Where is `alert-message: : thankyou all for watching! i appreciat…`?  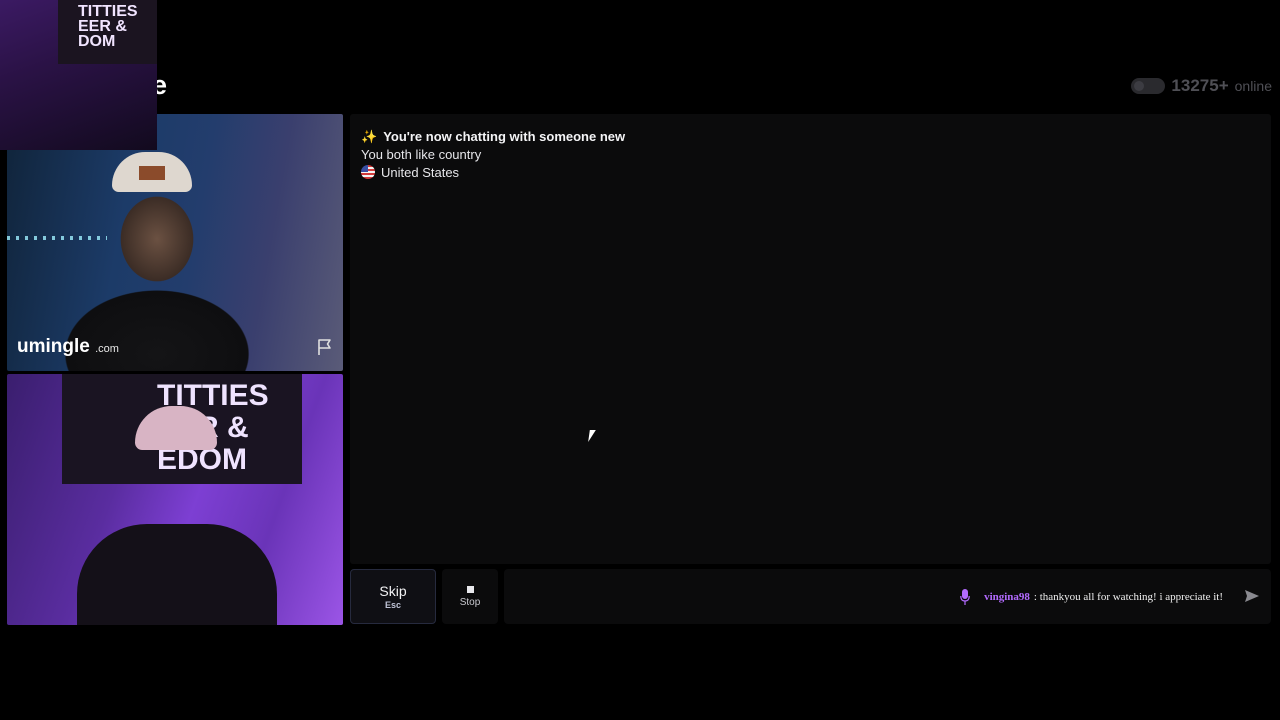
alert-message: : thankyou all for watching! i appreciat… is located at coordinates (1128, 597).